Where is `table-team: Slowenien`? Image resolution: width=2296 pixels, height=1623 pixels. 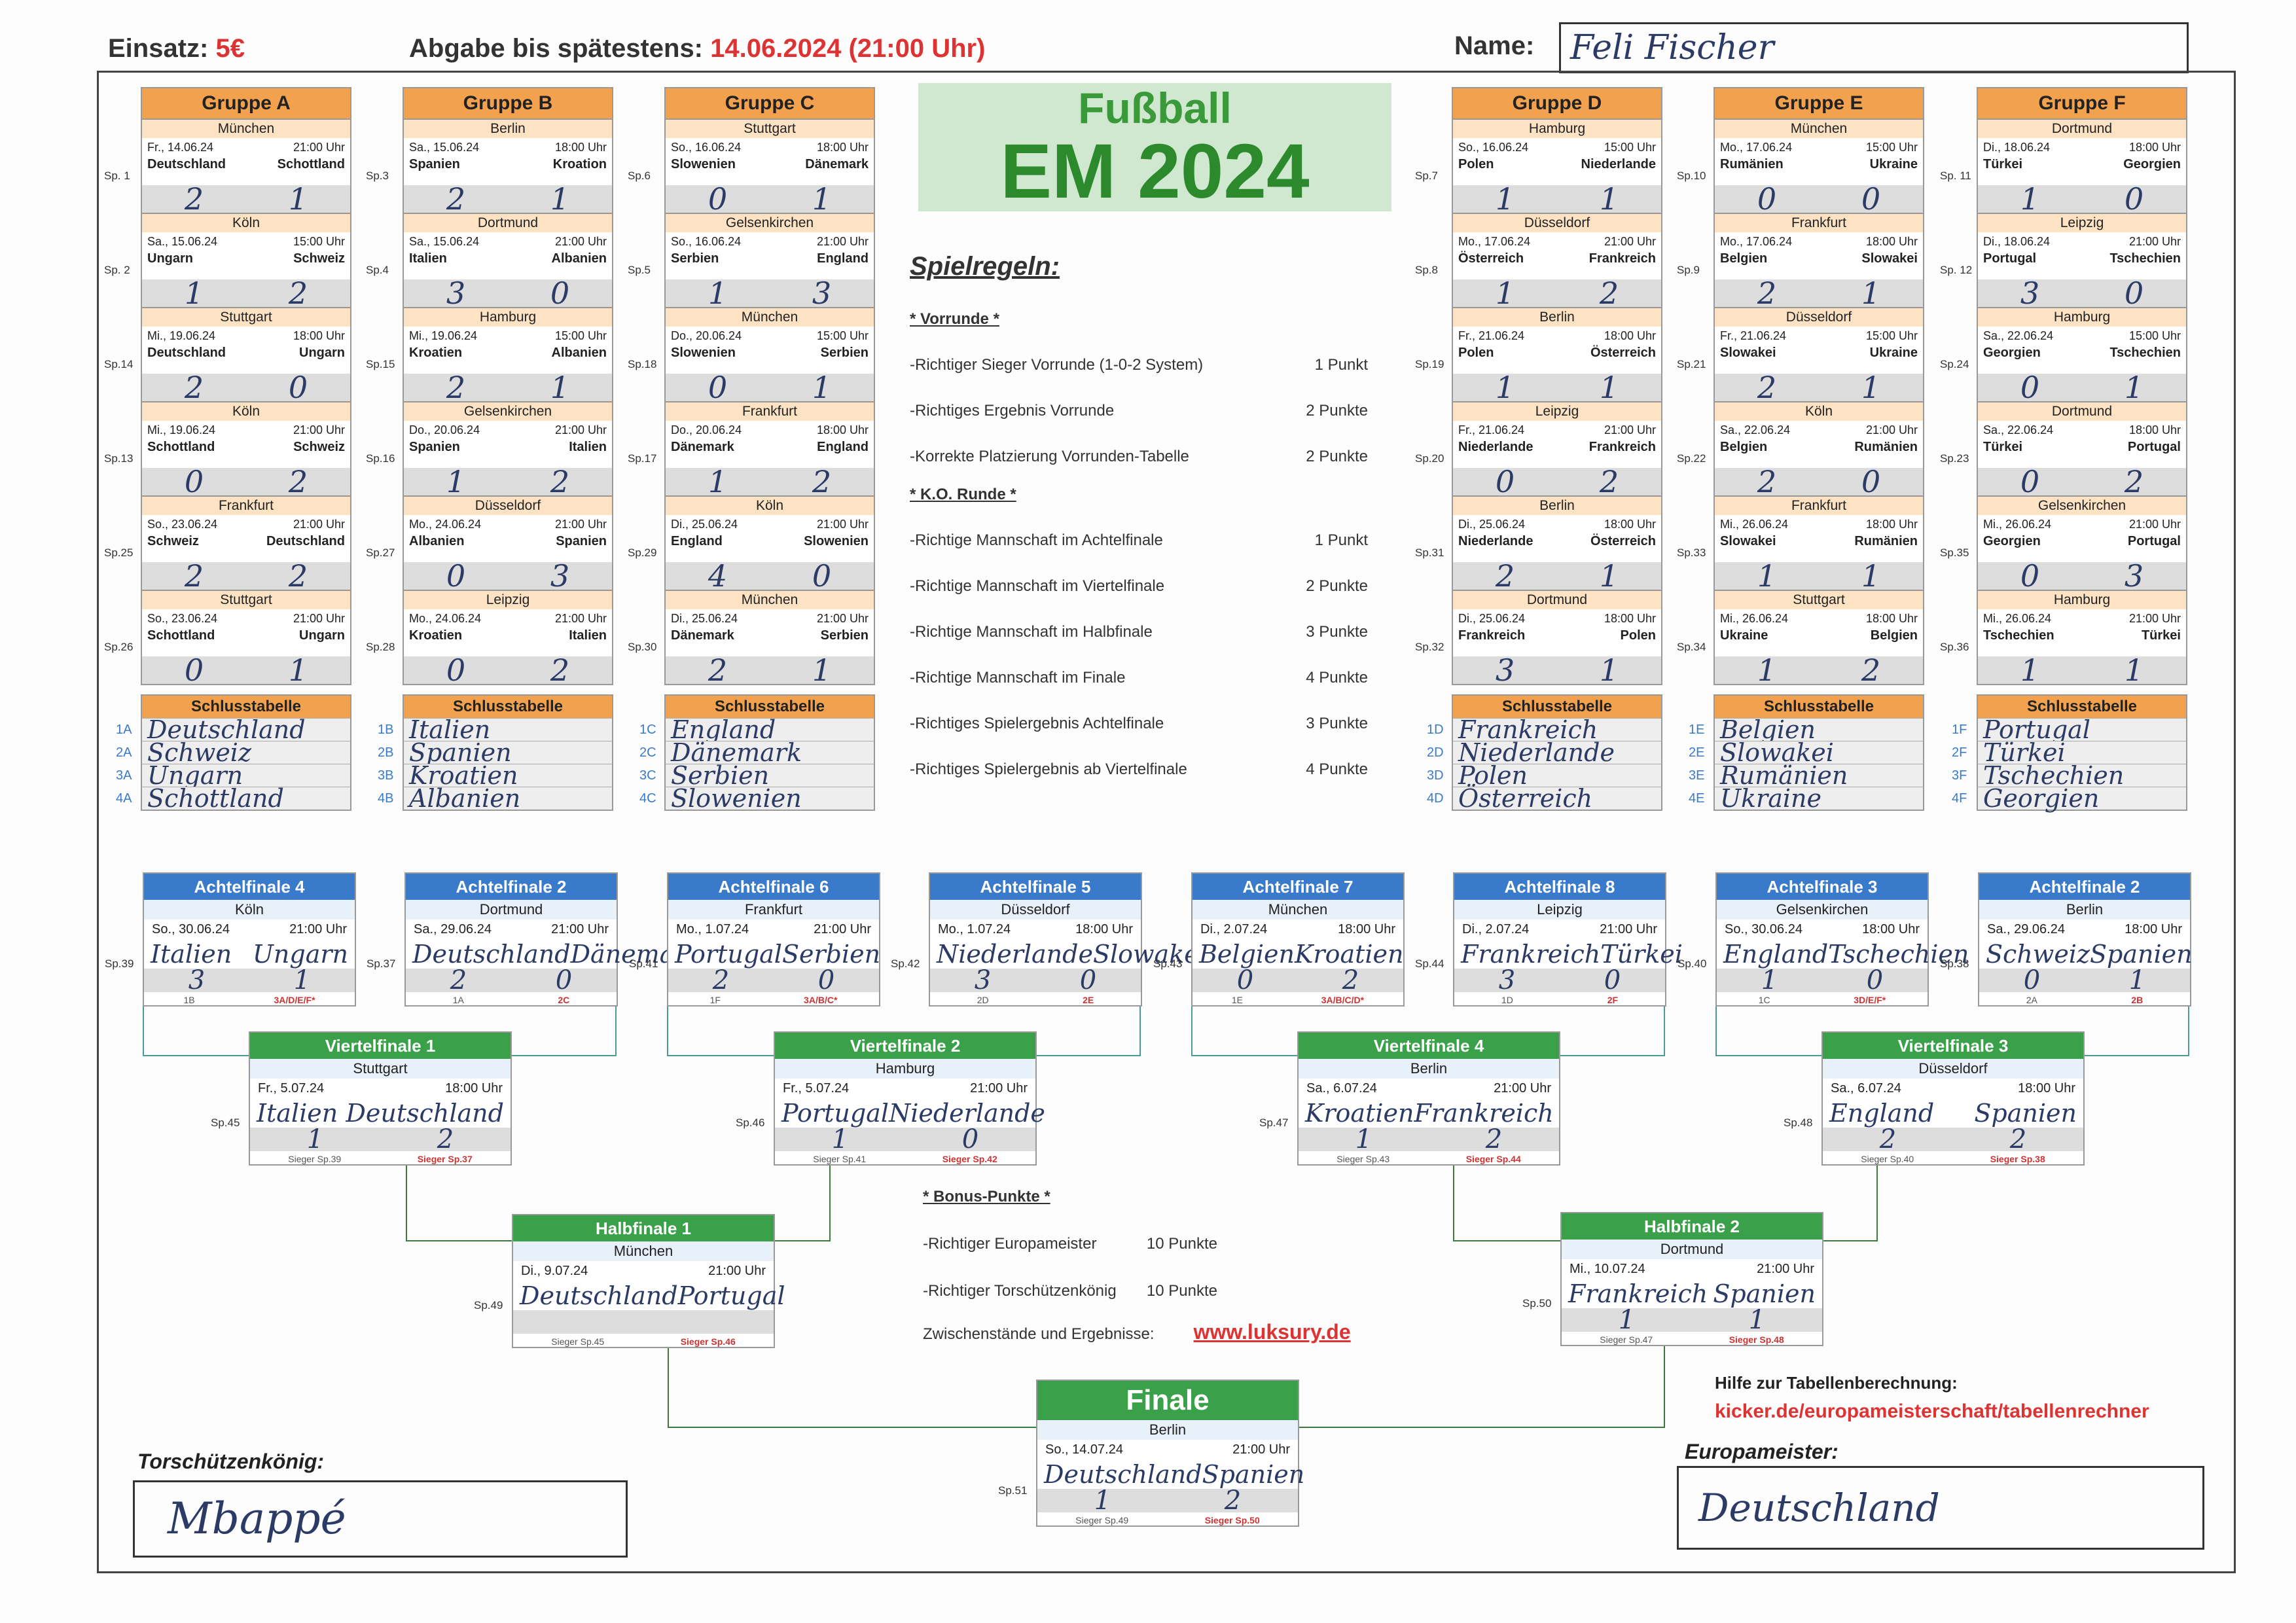 table-team: Slowenien is located at coordinates (734, 798).